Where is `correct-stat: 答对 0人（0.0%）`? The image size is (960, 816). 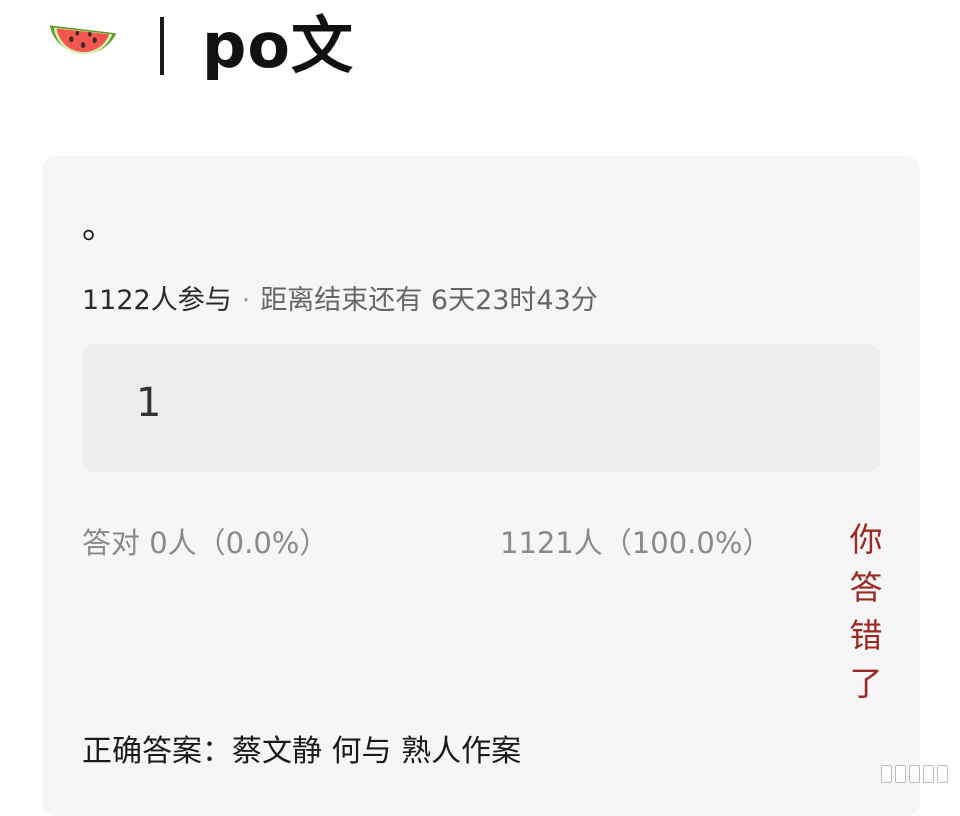 correct-stat: 答对 0人（0.0%） is located at coordinates (205, 543).